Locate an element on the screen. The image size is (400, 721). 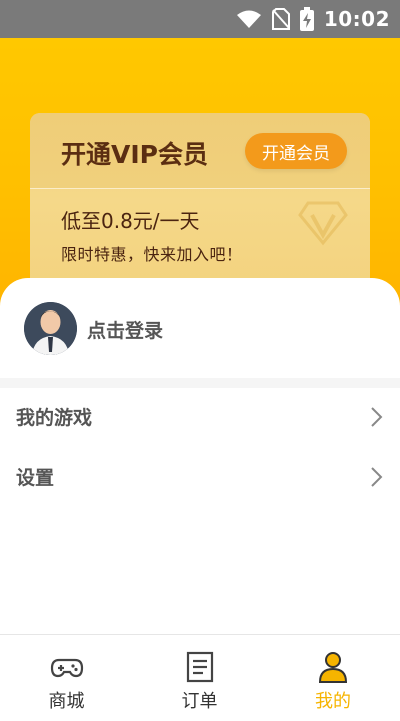
open-vip-button: 开通会员 is located at coordinates (296, 151).